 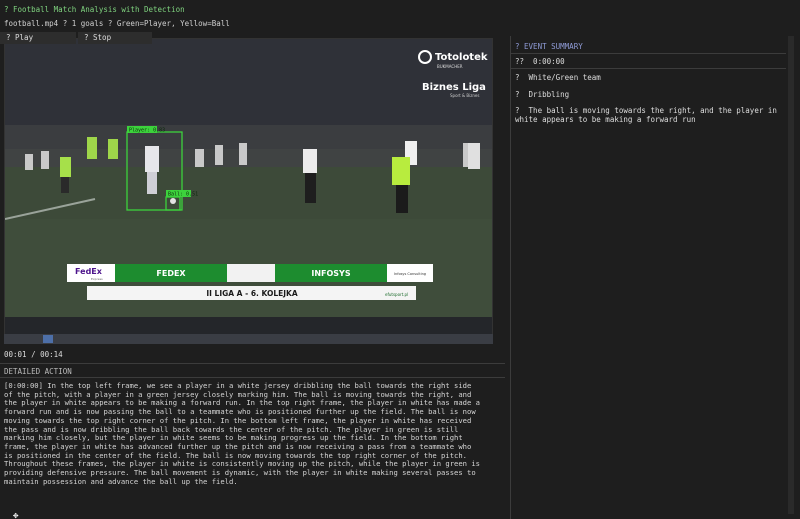 What do you see at coordinates (171, 273) in the screenshot?
I see `team-left: FEDEX` at bounding box center [171, 273].